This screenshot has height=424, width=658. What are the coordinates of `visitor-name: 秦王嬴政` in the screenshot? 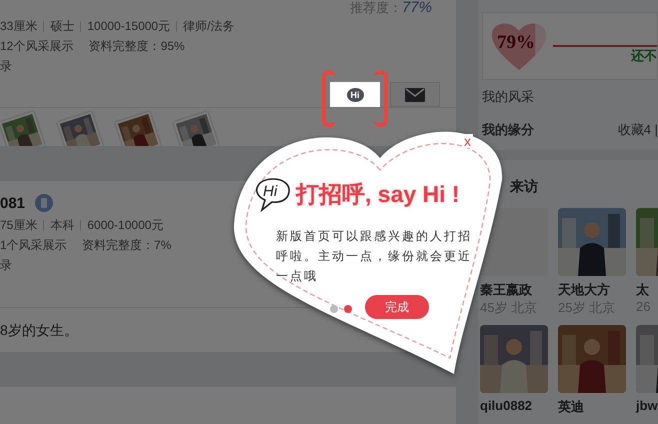 It's located at (514, 290).